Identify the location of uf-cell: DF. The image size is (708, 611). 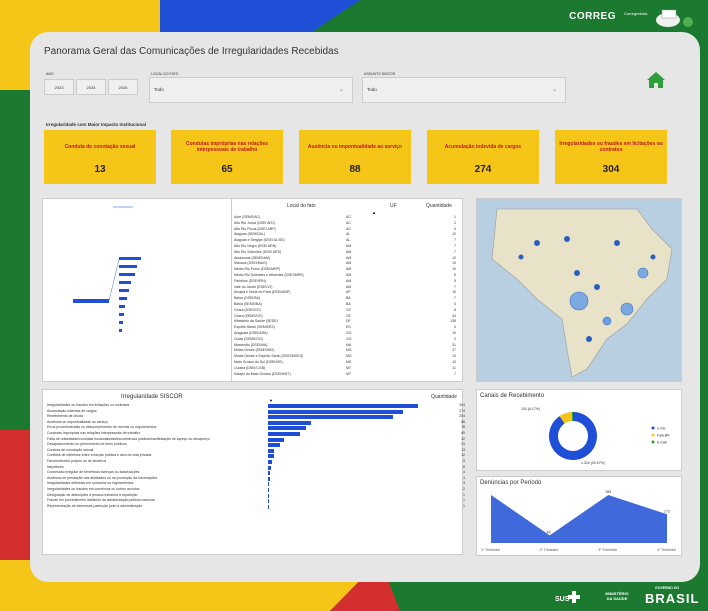
(348, 321).